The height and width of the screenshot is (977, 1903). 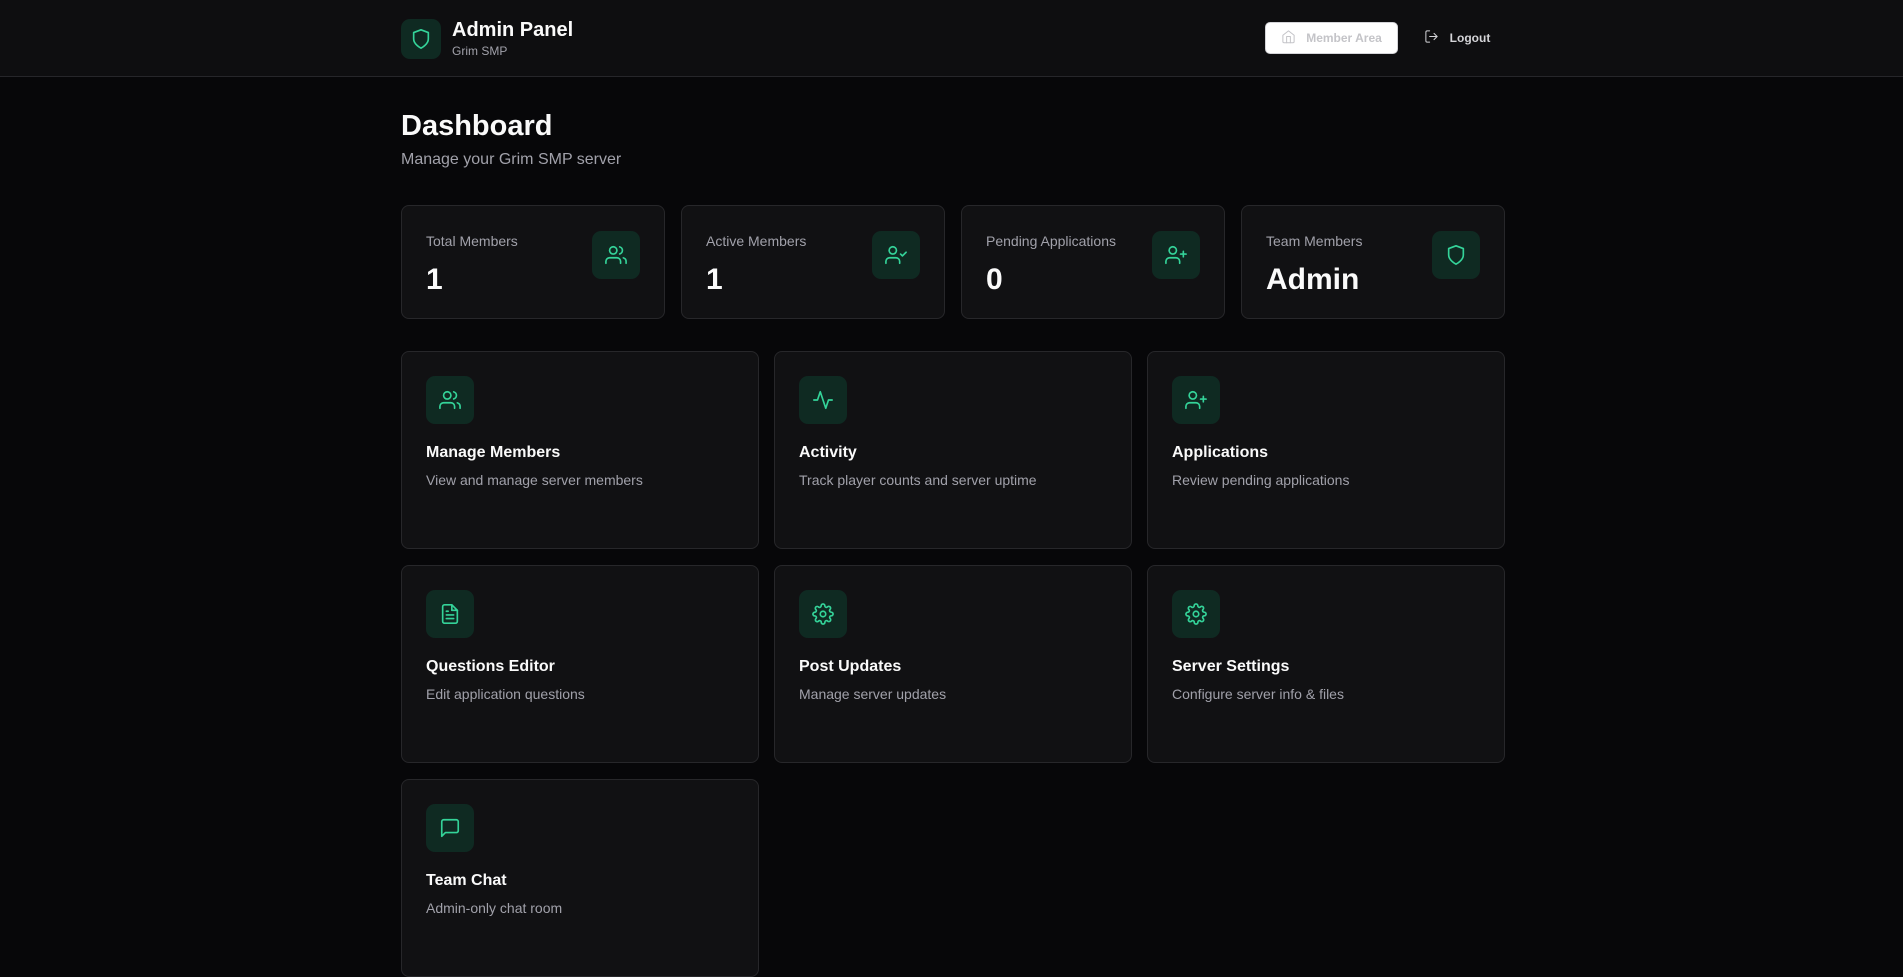 What do you see at coordinates (450, 614) in the screenshot?
I see `file-text-icon` at bounding box center [450, 614].